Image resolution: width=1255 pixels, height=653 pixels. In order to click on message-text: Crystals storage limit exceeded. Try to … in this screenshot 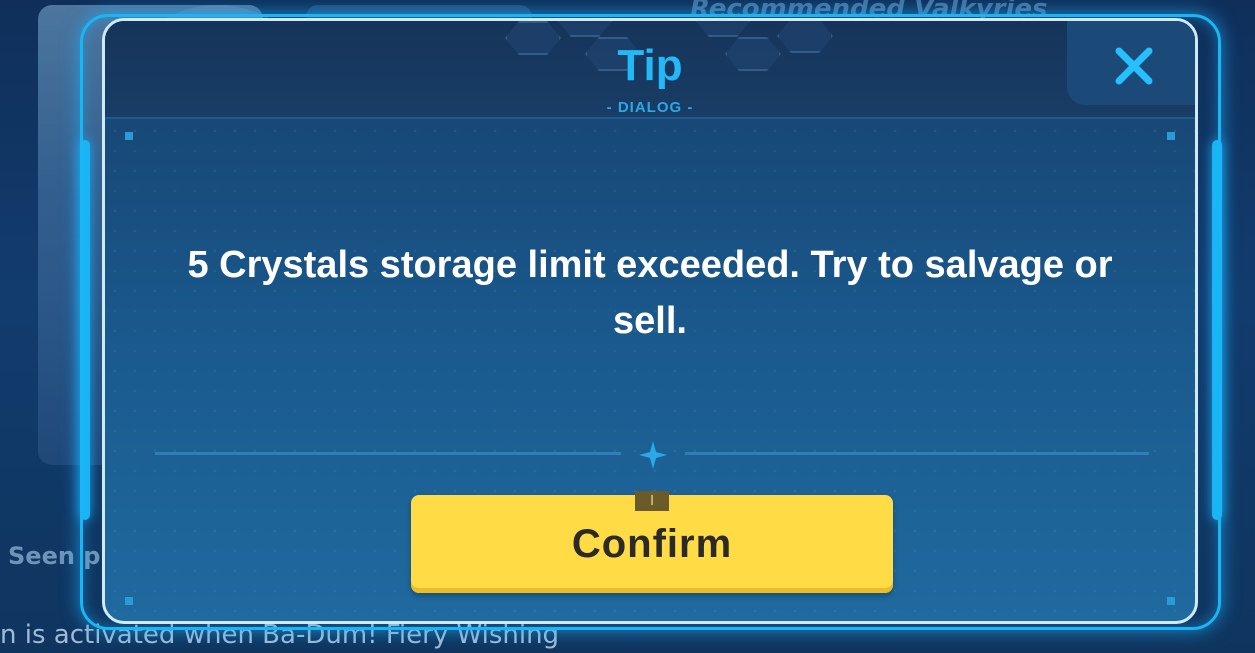, I will do `click(660, 293)`.